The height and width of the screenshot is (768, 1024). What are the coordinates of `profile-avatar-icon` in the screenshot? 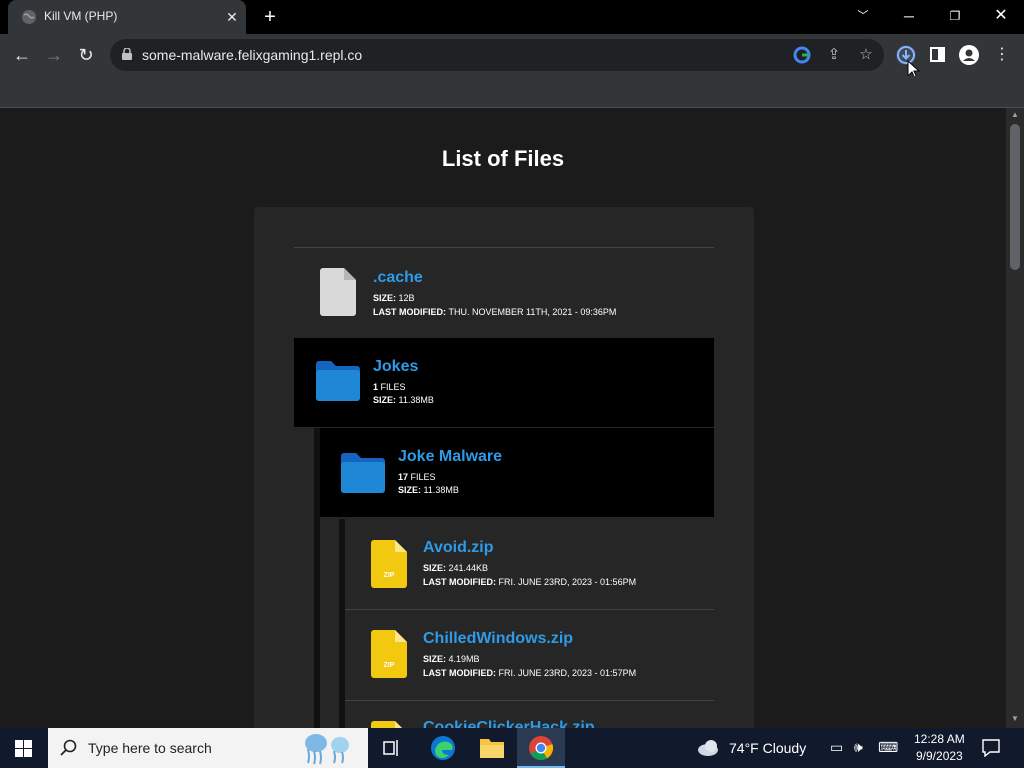 It's located at (969, 55).